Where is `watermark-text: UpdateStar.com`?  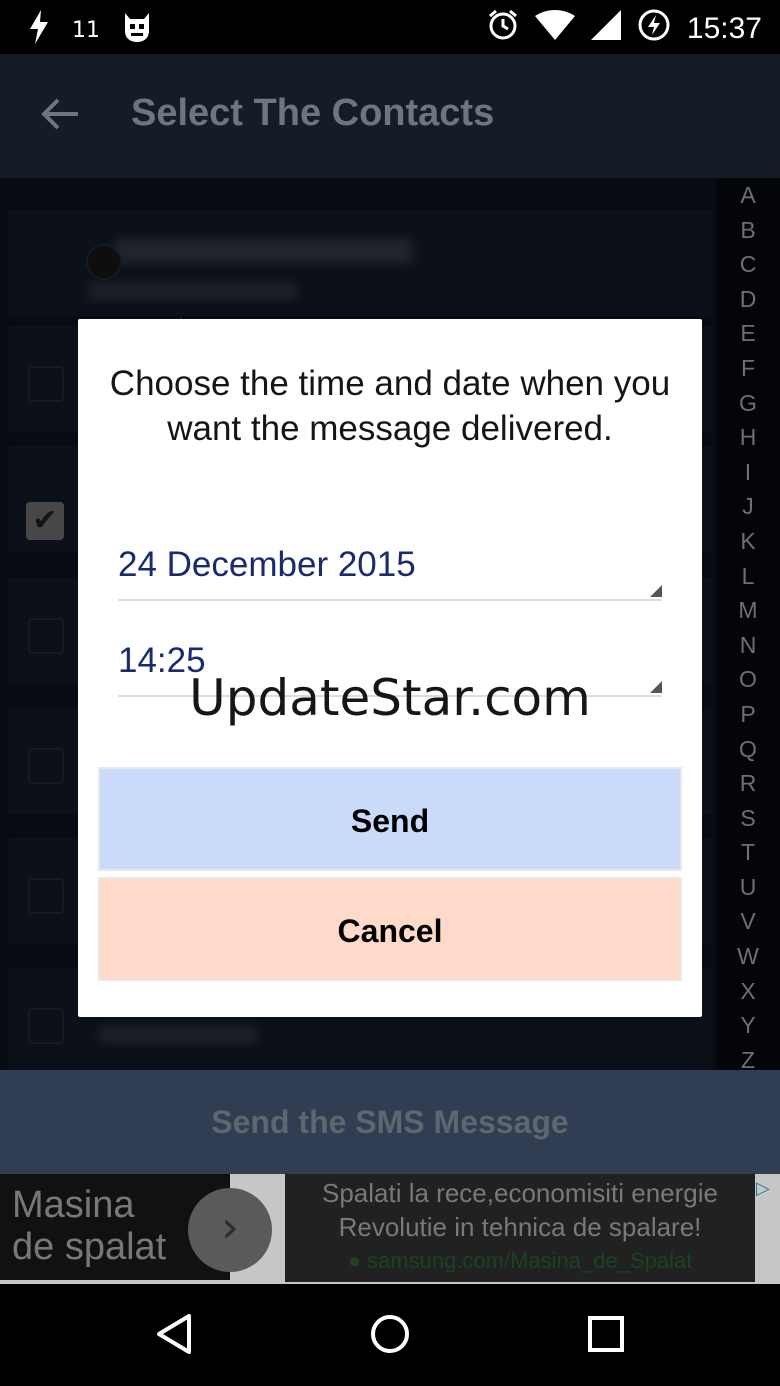
watermark-text: UpdateStar.com is located at coordinates (390, 698).